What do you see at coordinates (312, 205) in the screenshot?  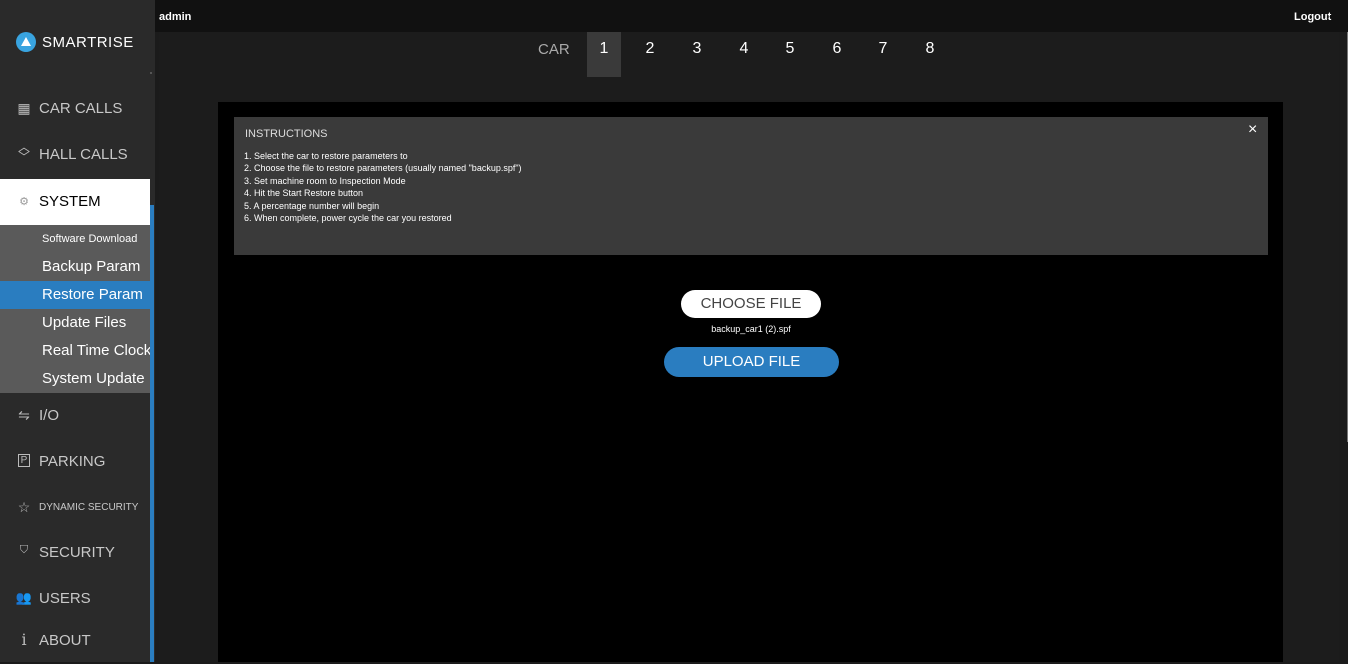 I see `instruction-step: 5. A percentage number will begin` at bounding box center [312, 205].